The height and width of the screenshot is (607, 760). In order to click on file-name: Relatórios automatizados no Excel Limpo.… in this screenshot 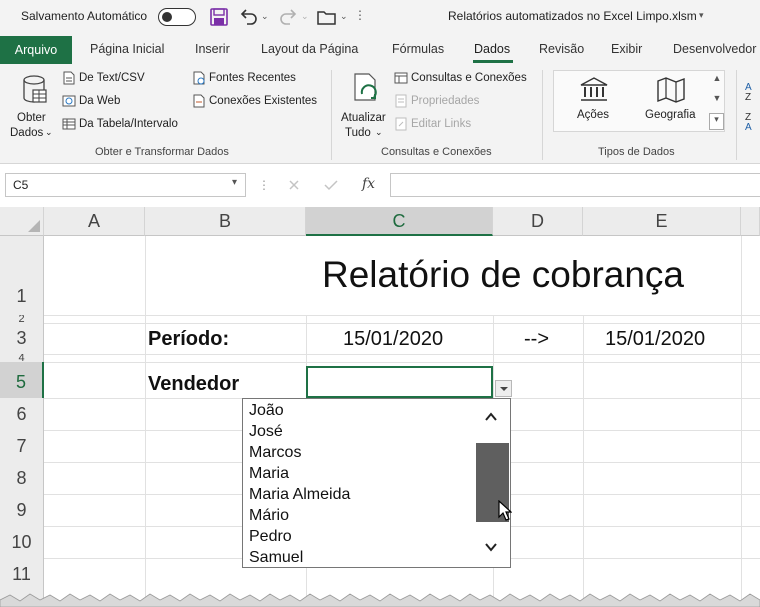, I will do `click(572, 16)`.